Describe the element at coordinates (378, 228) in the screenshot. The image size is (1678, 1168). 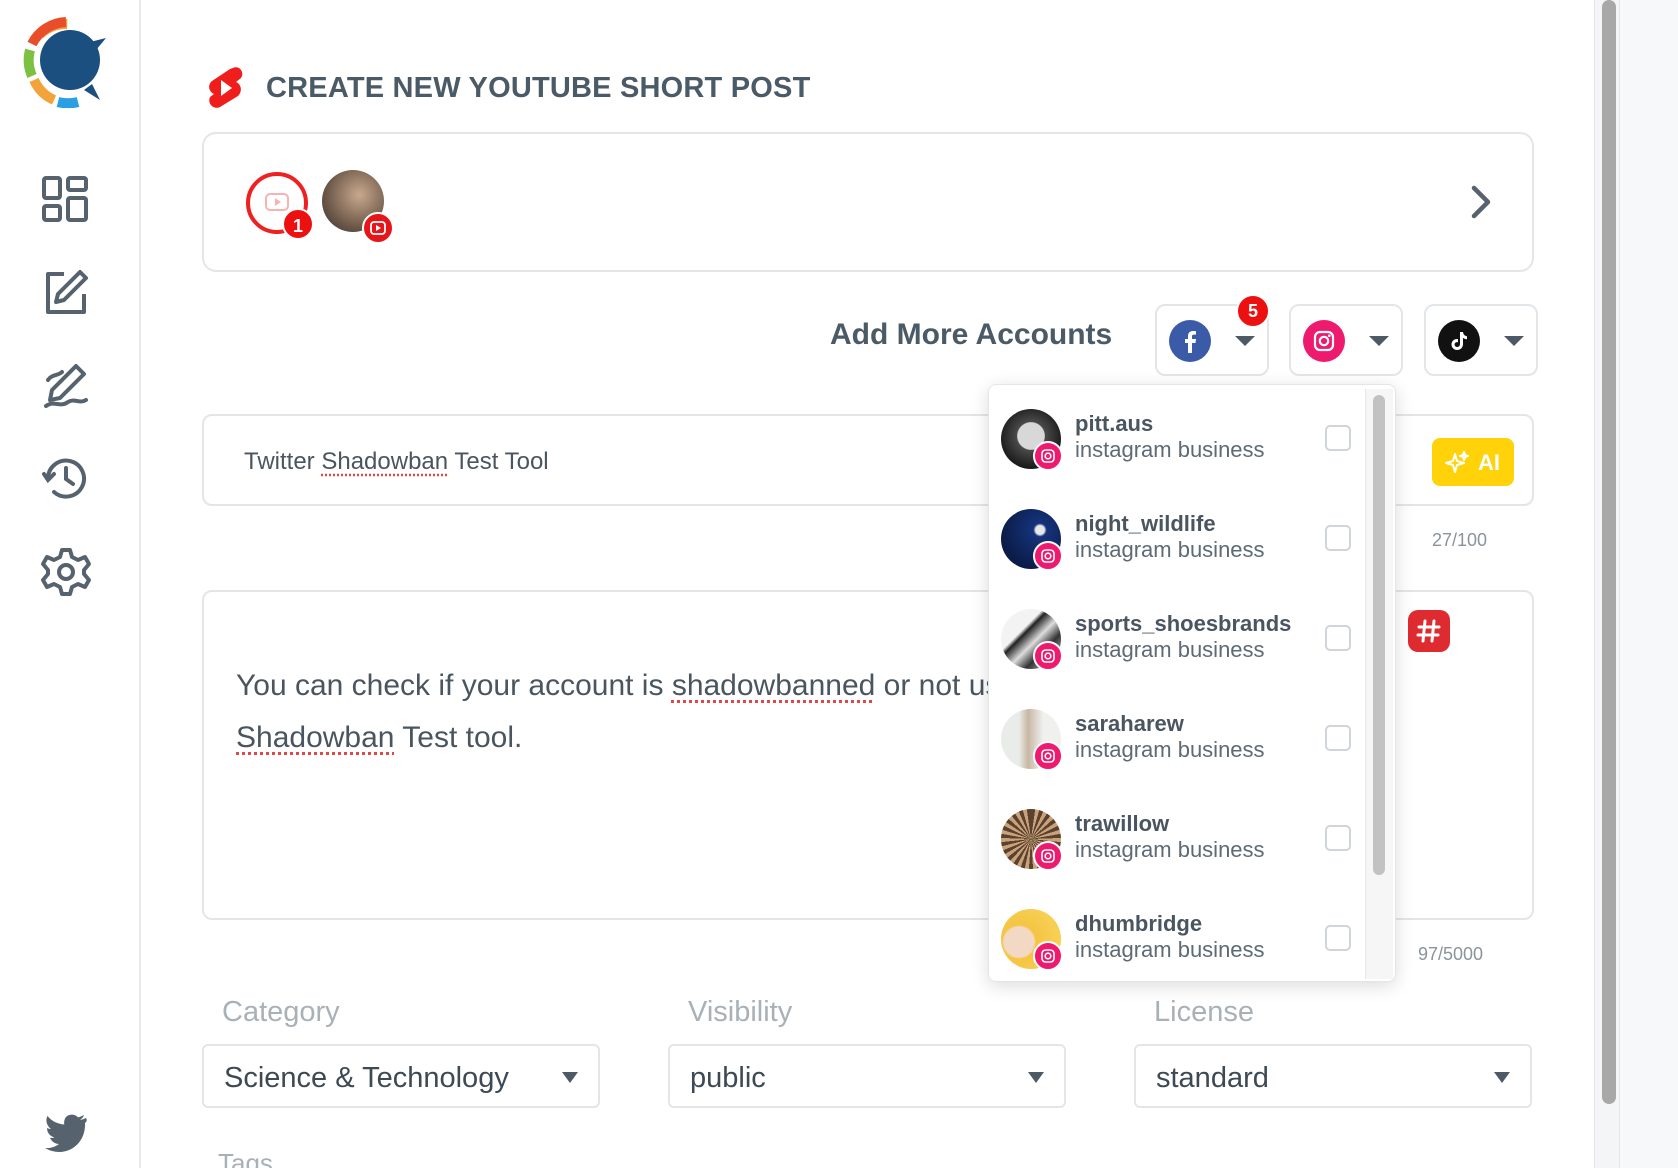
I see `youtube-badge-icon` at that location.